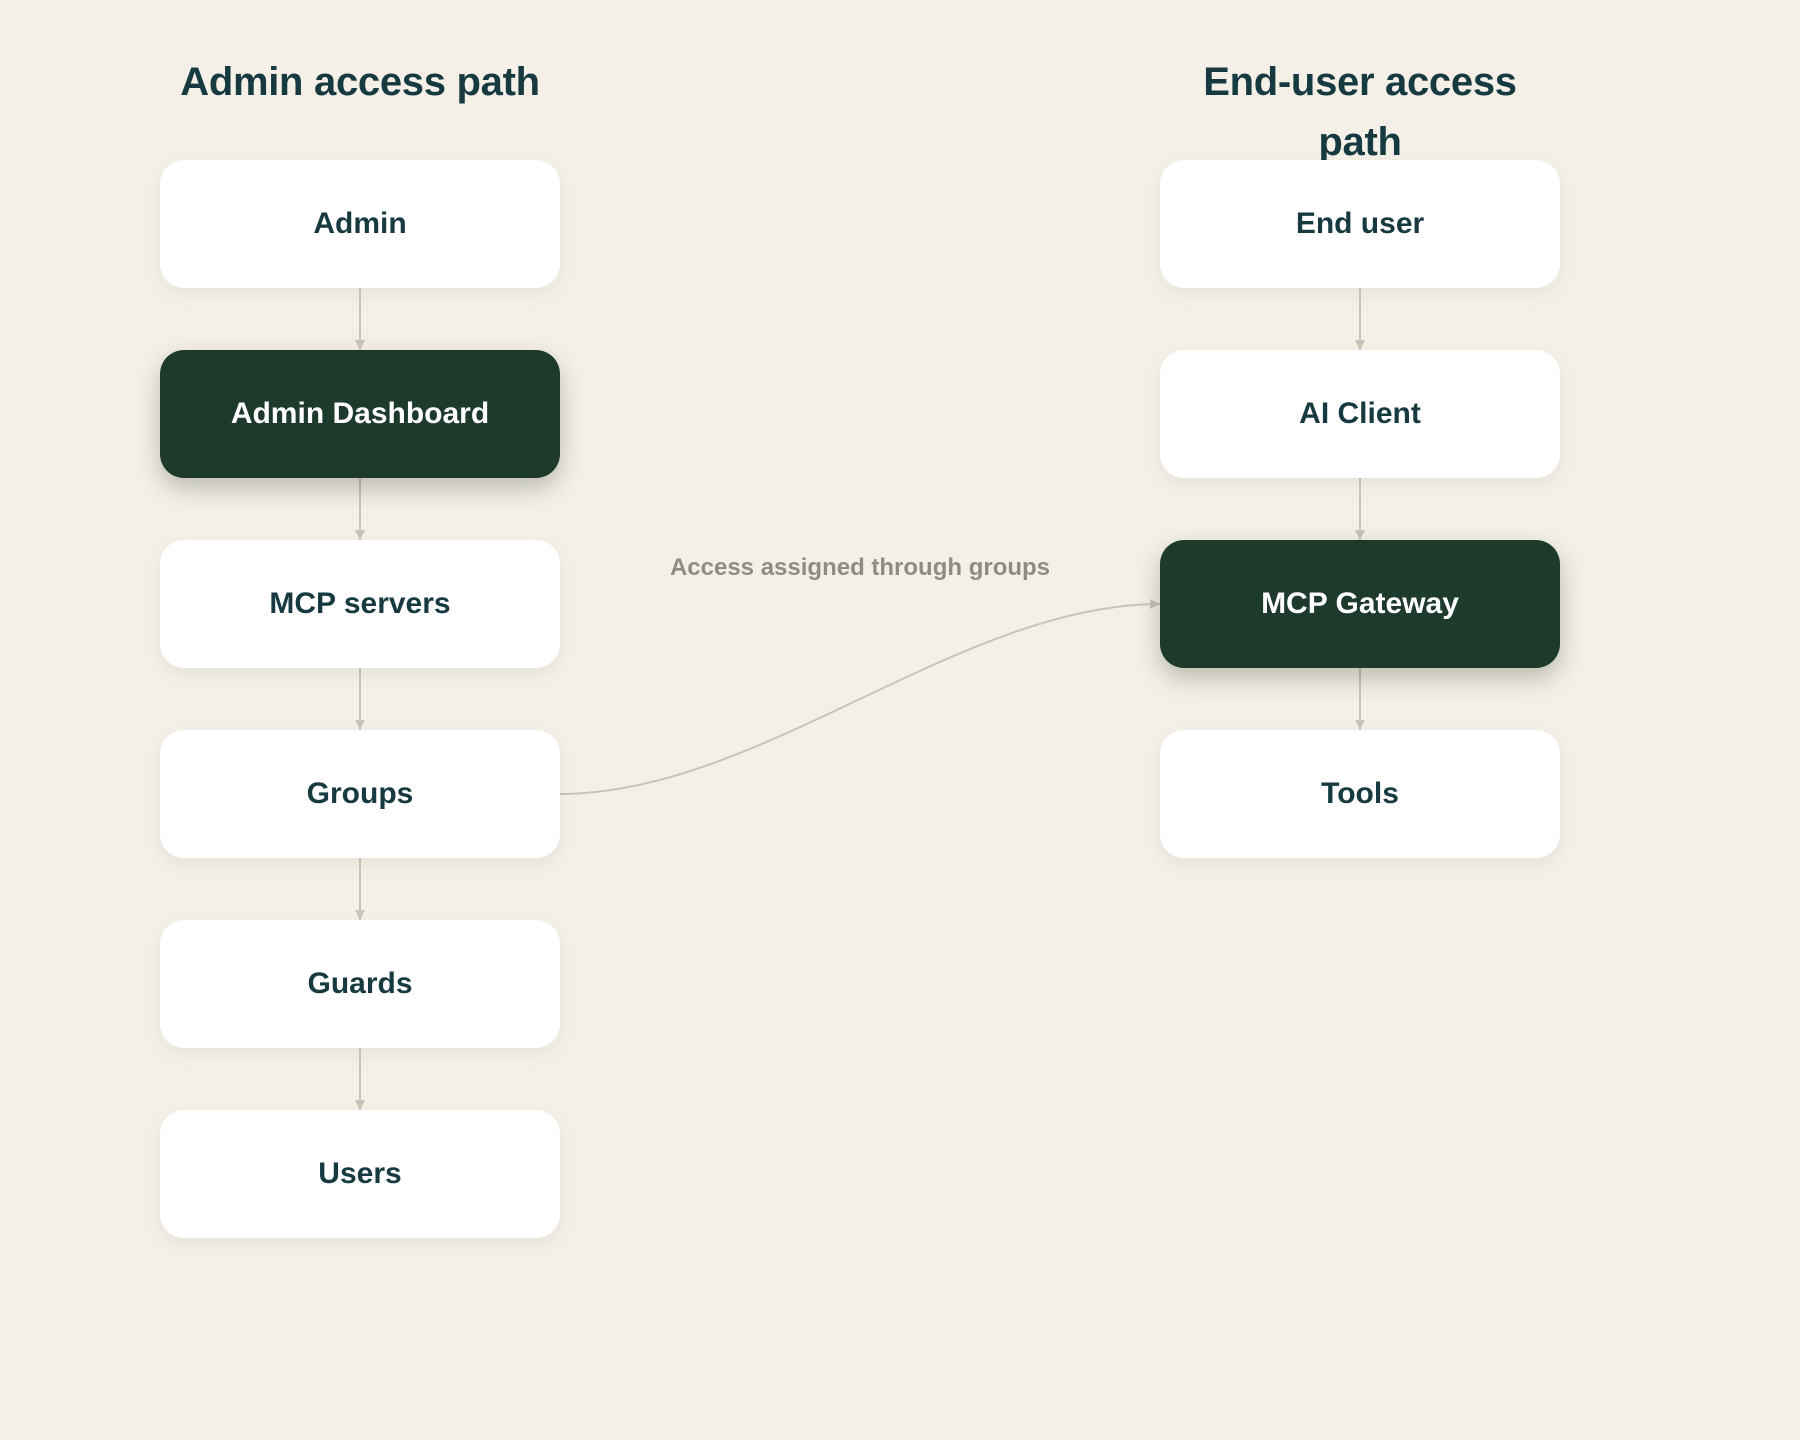  What do you see at coordinates (360, 414) in the screenshot?
I see `node-admin-dashboard: Admin Dashboard` at bounding box center [360, 414].